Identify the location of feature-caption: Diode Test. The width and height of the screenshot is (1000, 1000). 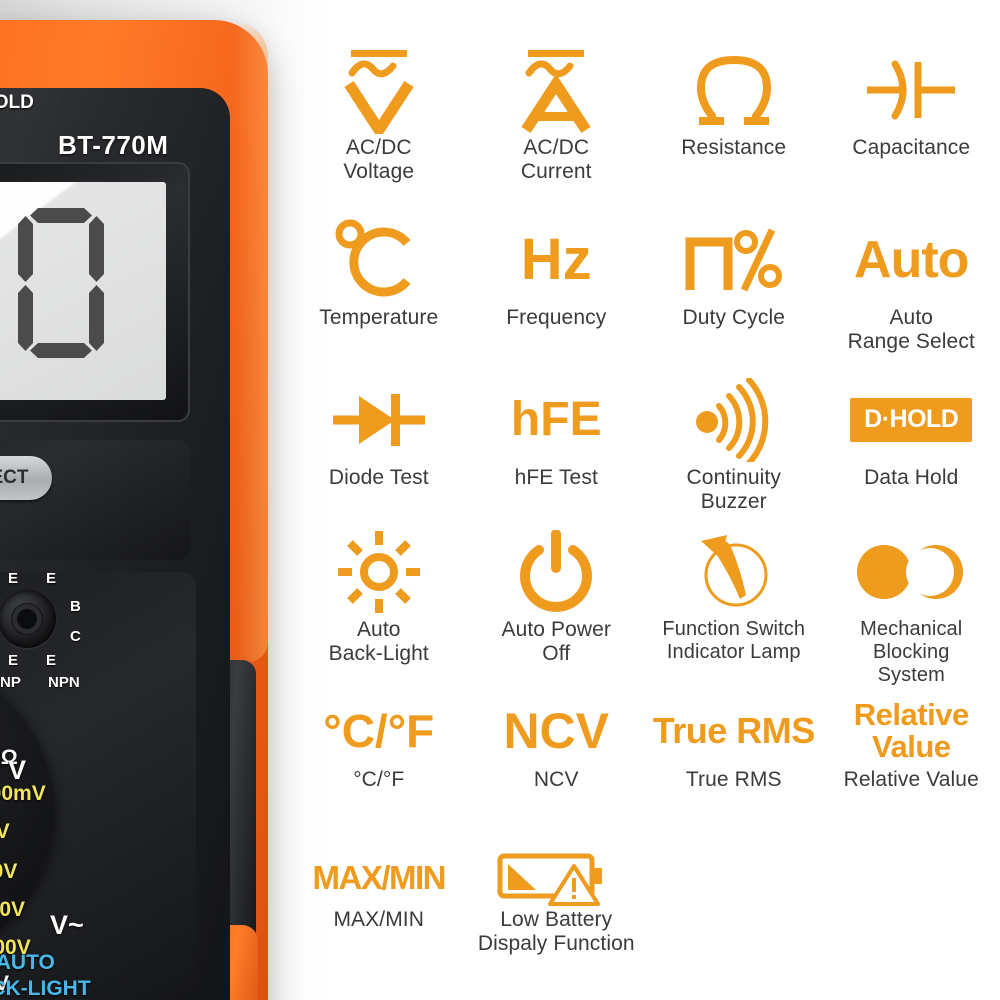
(378, 477).